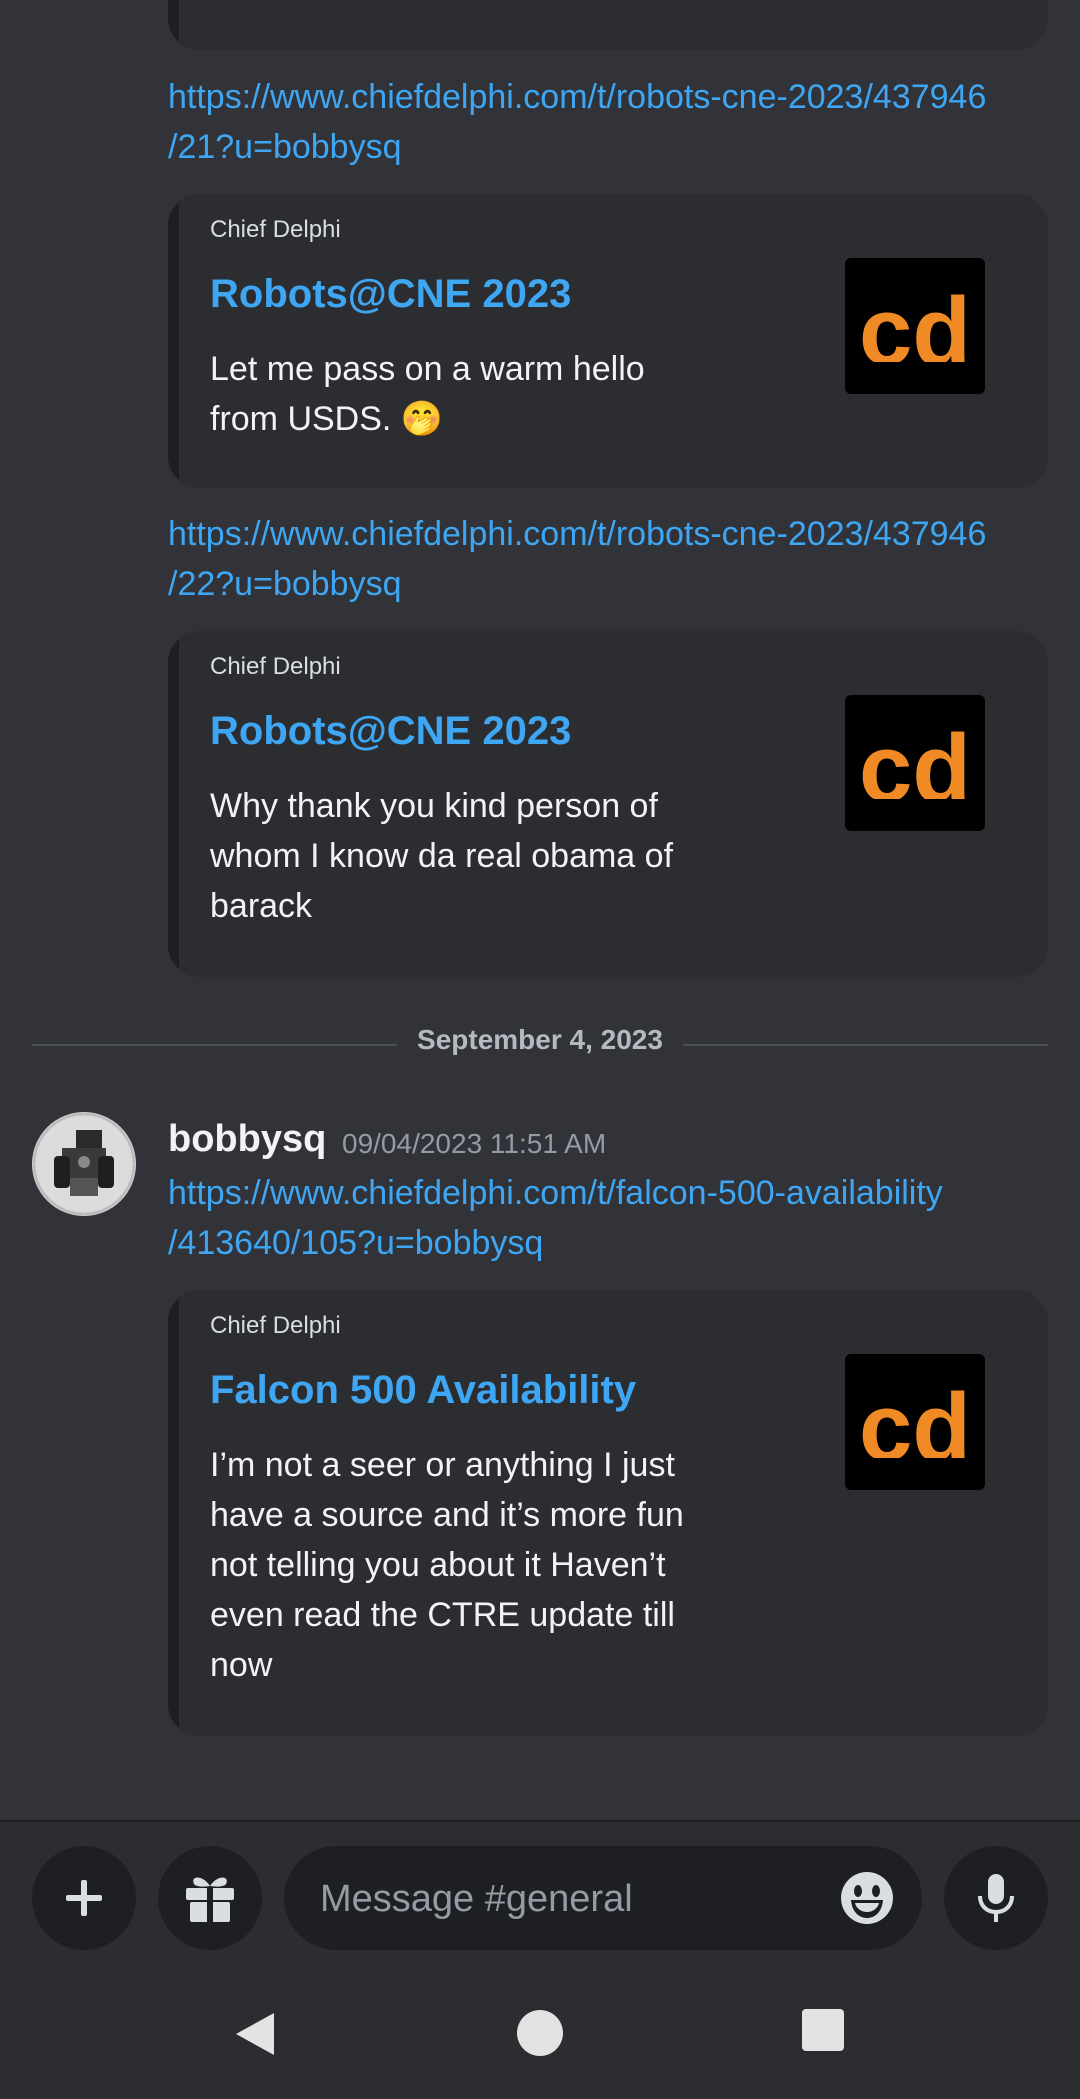 This screenshot has height=2099, width=1080. I want to click on embed-desc-line: Let me pass on a warm hello, so click(427, 369).